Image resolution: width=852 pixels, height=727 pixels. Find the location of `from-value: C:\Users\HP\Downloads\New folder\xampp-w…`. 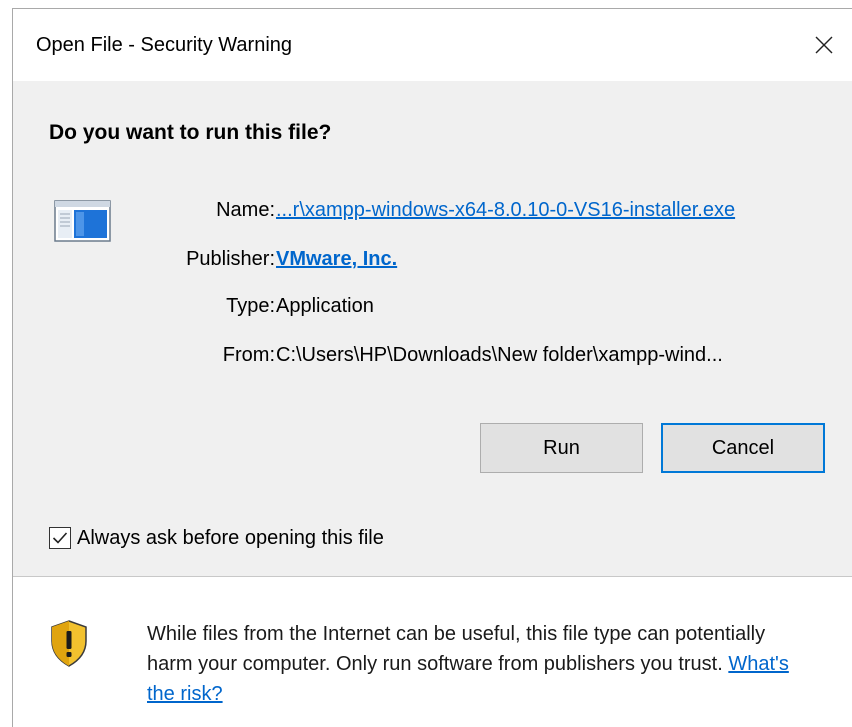

from-value: C:\Users\HP\Downloads\New folder\xampp-w… is located at coordinates (499, 355).